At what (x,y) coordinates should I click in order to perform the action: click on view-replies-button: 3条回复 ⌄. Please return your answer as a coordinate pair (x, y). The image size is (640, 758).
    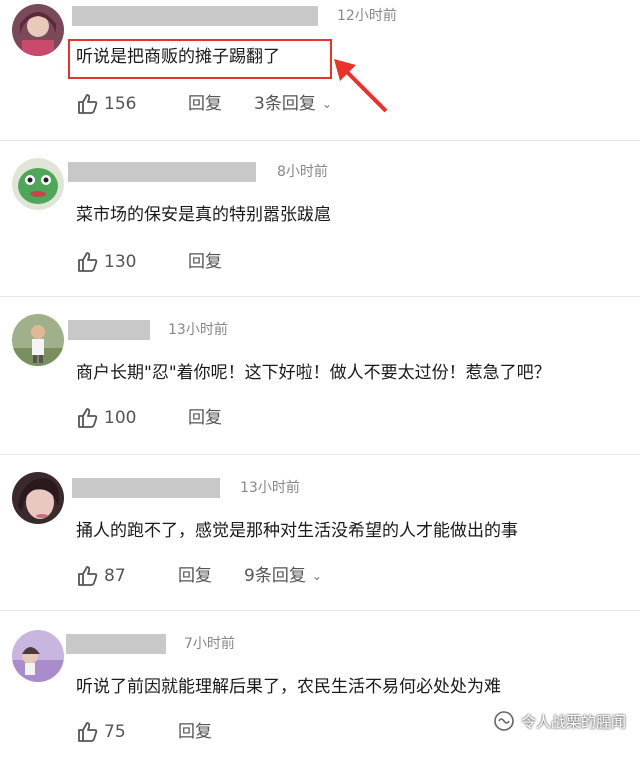
    Looking at the image, I should click on (293, 104).